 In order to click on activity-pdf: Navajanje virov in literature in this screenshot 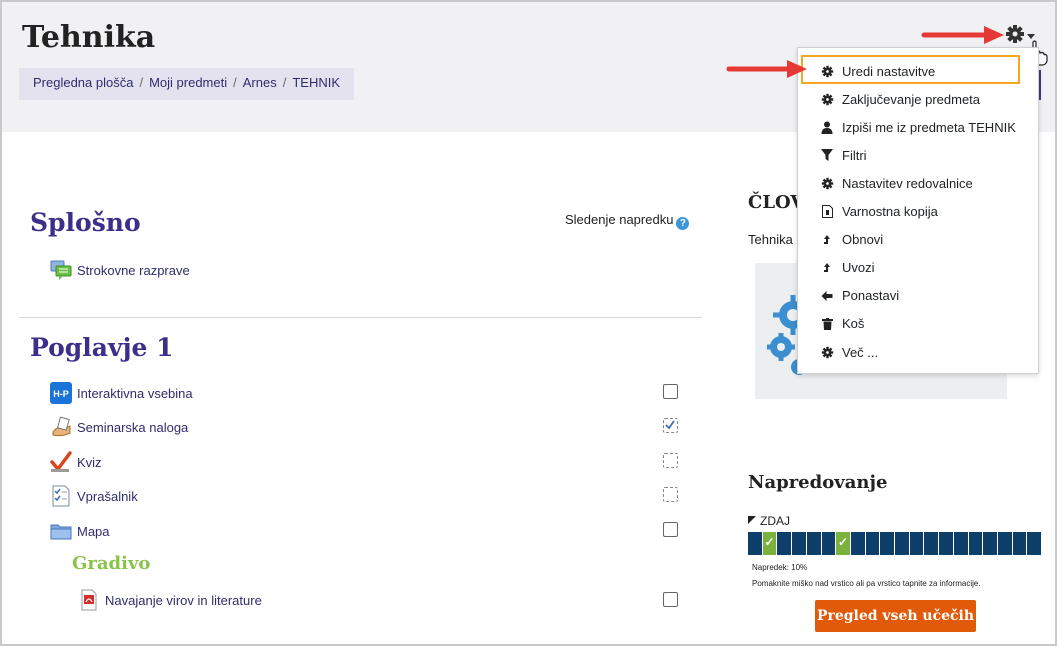, I will do `click(170, 600)`.